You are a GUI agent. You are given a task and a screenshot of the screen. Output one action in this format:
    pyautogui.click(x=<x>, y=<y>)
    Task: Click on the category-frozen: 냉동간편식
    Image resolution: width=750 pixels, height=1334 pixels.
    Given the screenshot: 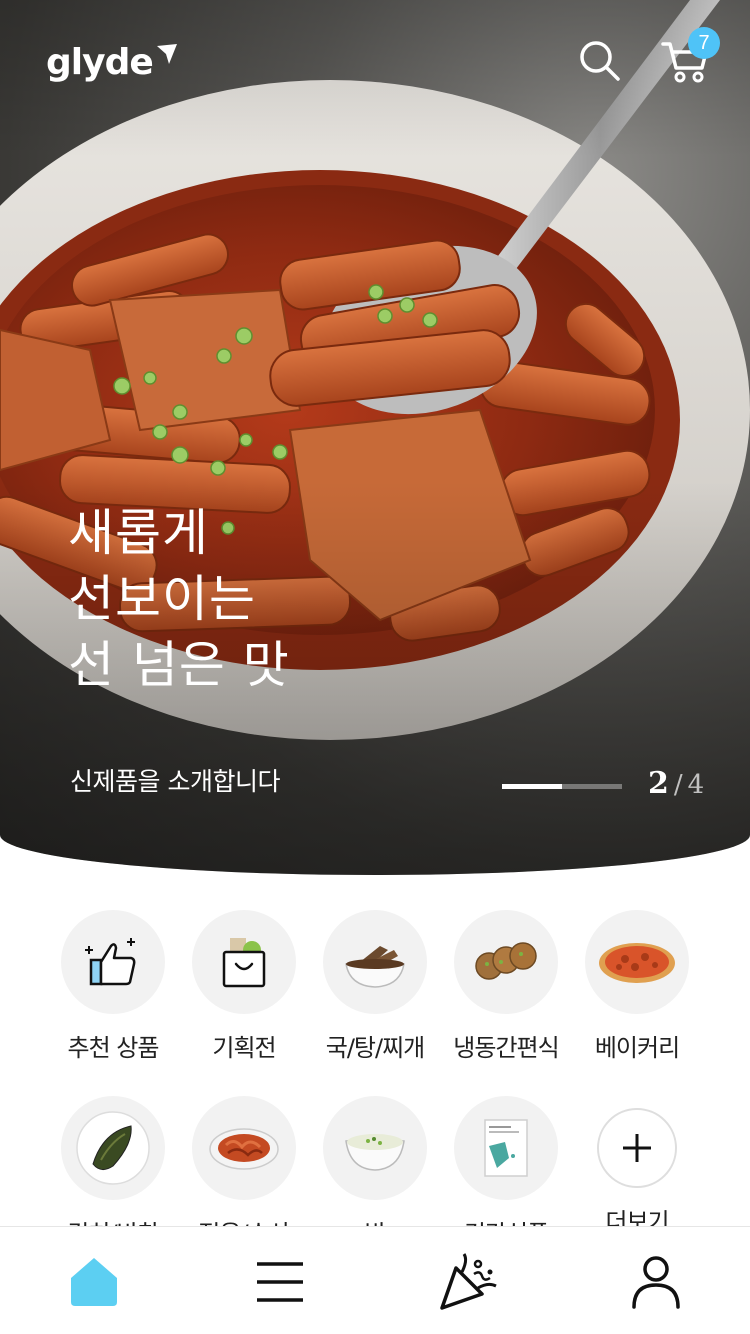 What is the action you would take?
    pyautogui.click(x=506, y=986)
    